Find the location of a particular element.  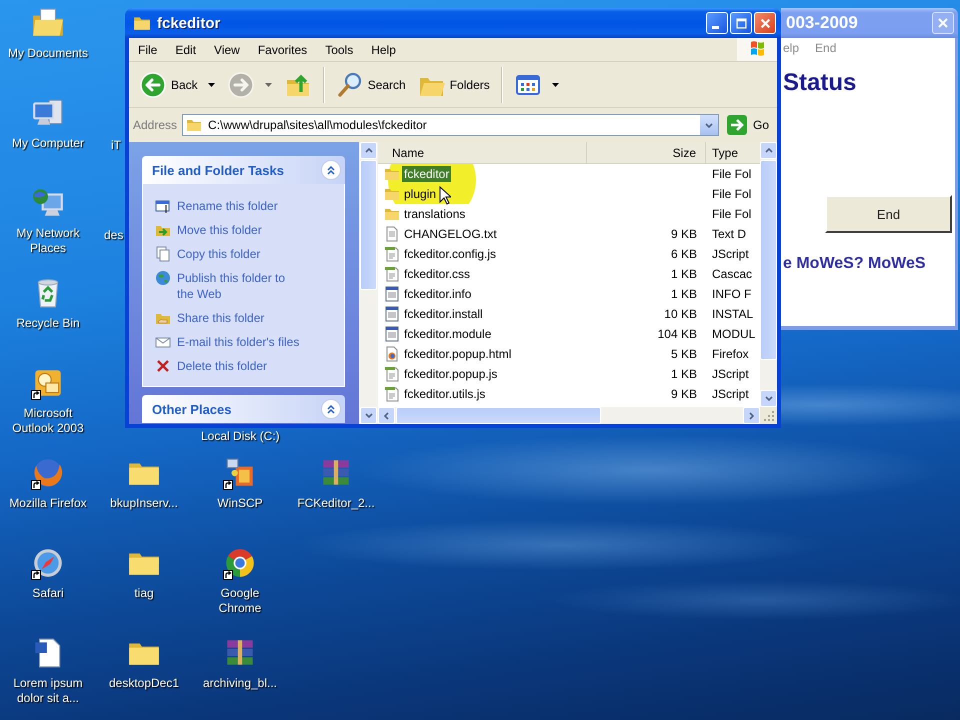

file-name: fckeditor.info is located at coordinates (438, 294).